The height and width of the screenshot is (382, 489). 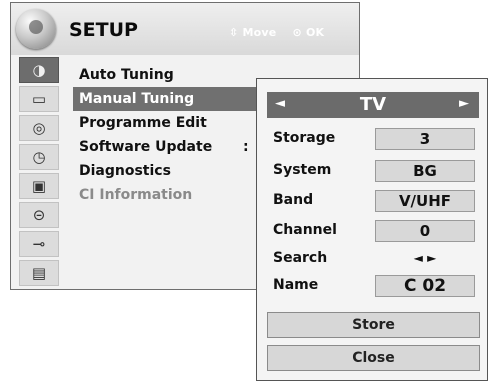 I want to click on panel-title: TV, so click(x=373, y=104).